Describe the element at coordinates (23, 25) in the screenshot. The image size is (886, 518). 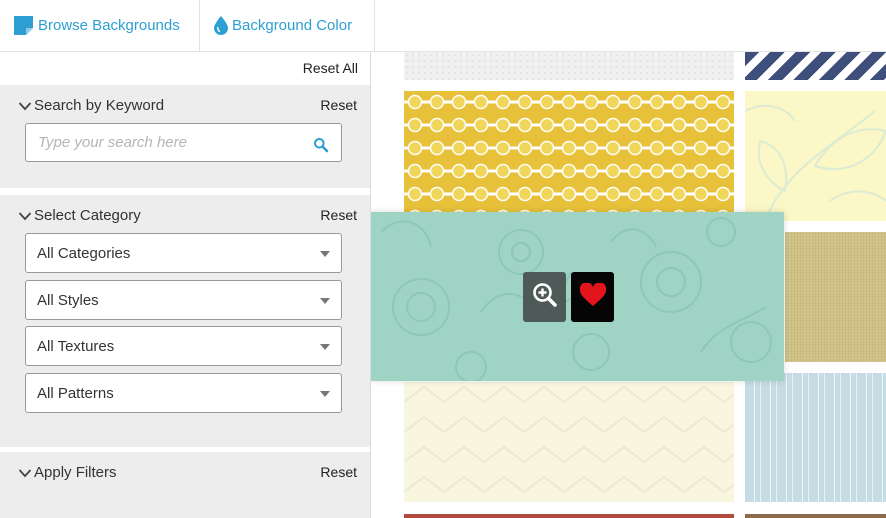
I see `note-icon` at that location.